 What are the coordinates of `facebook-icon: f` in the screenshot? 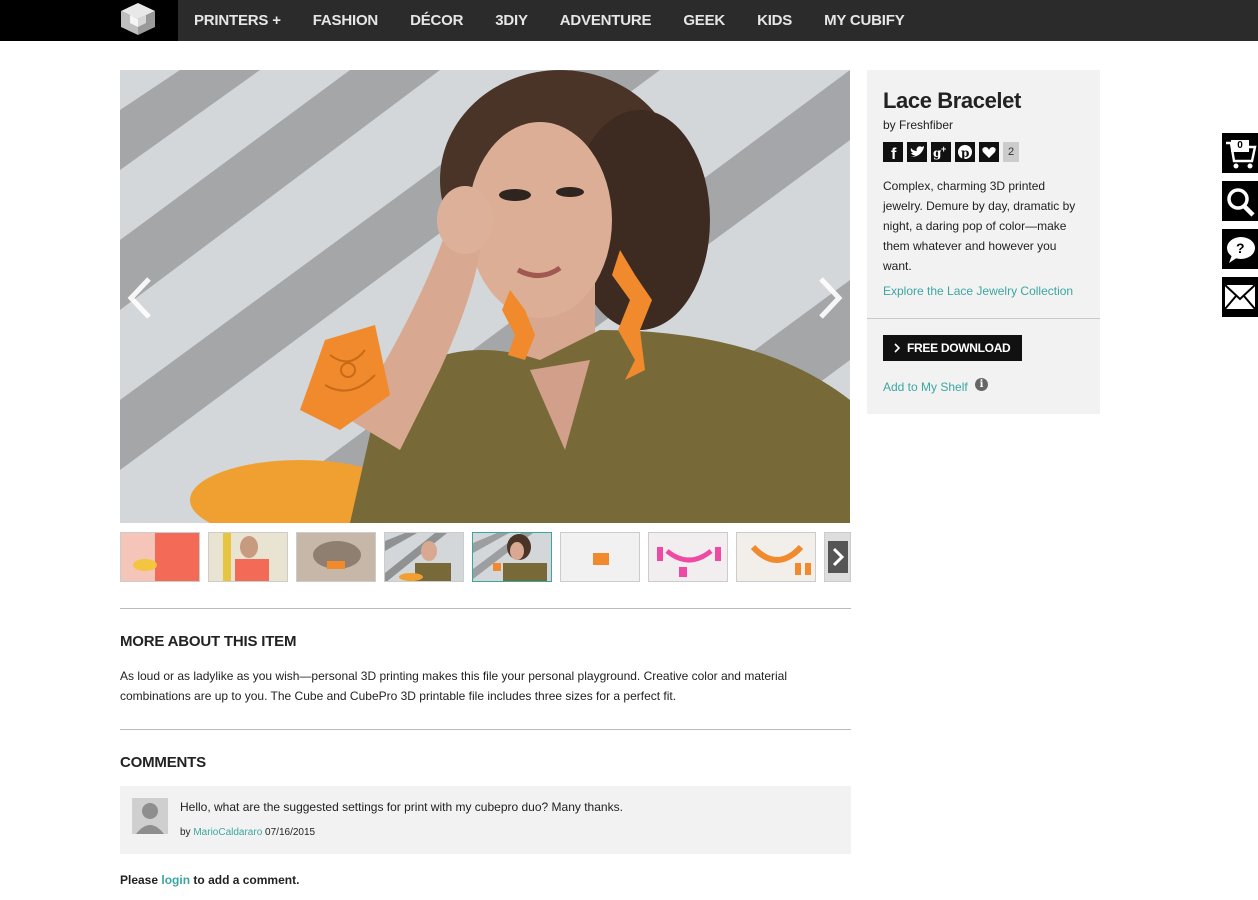 It's located at (893, 152).